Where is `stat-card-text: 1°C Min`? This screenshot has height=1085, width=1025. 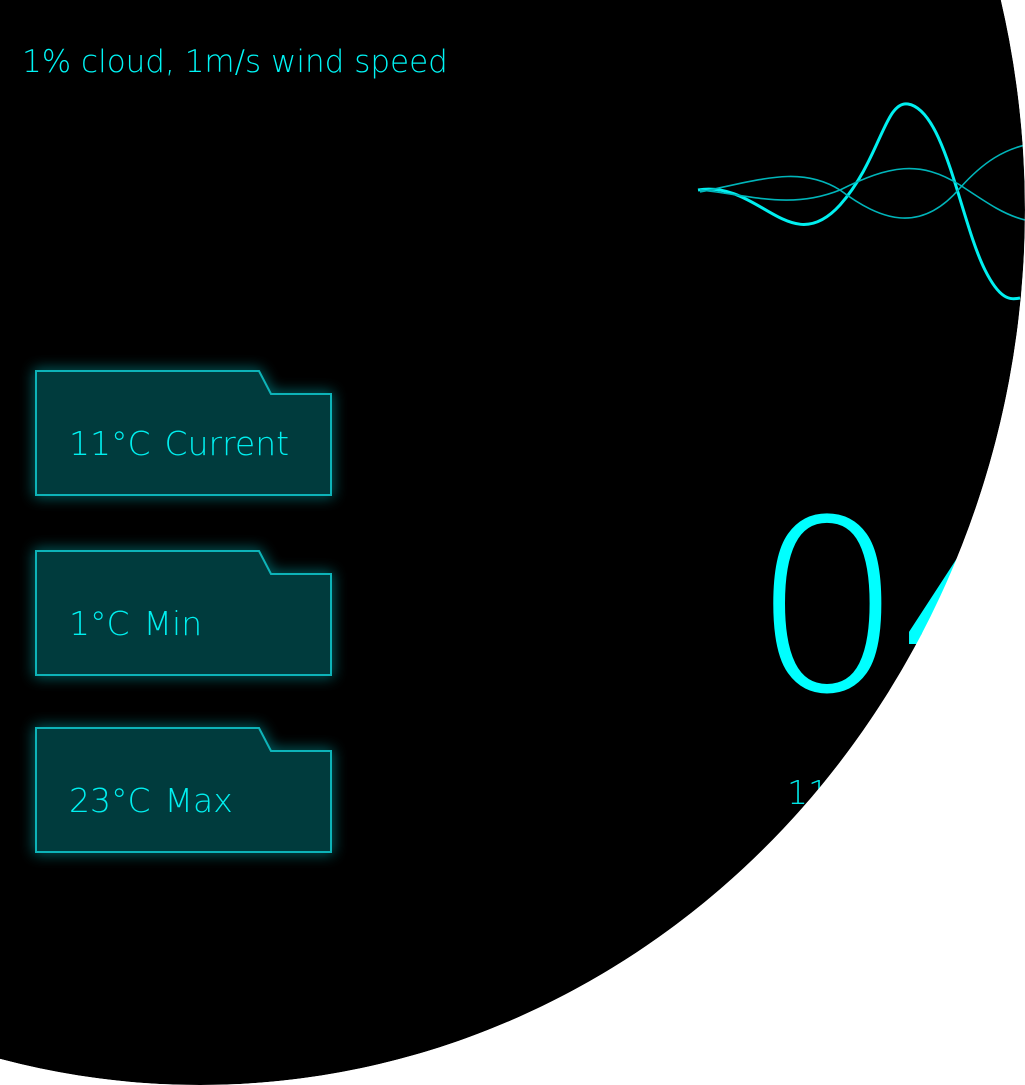
stat-card-text: 1°C Min is located at coordinates (135, 623).